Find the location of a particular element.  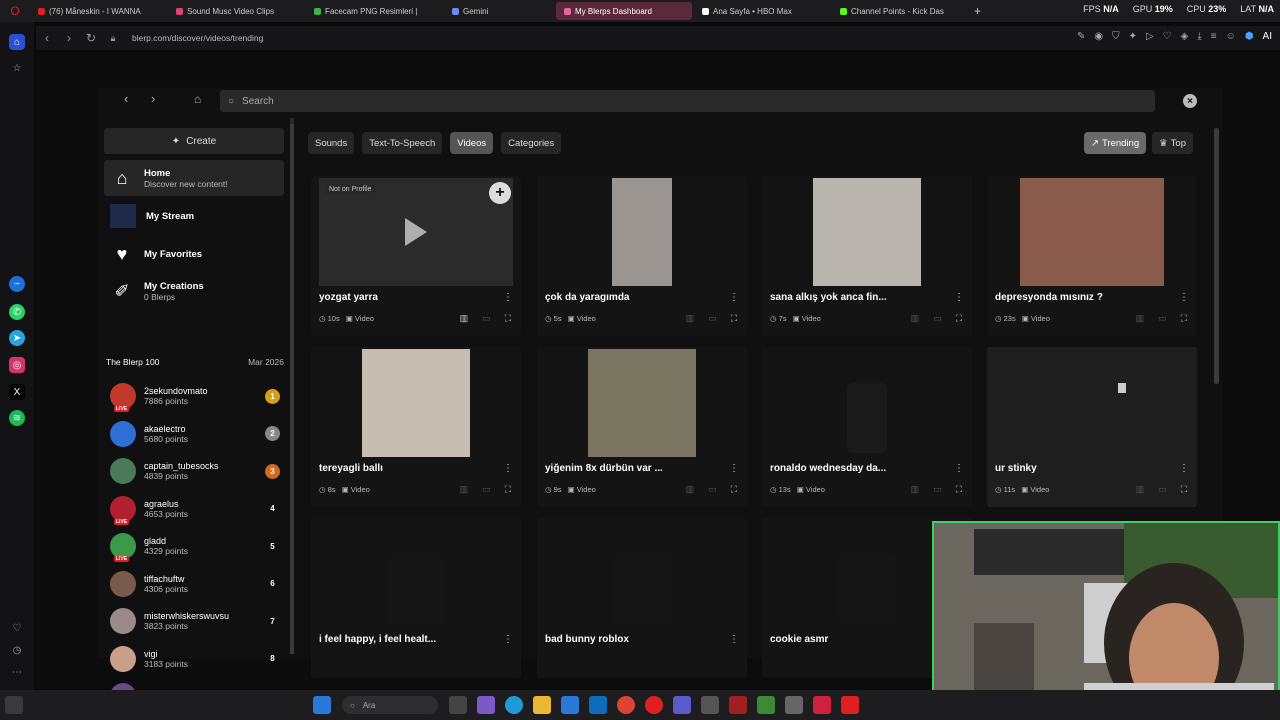

store-icon is located at coordinates (570, 705).